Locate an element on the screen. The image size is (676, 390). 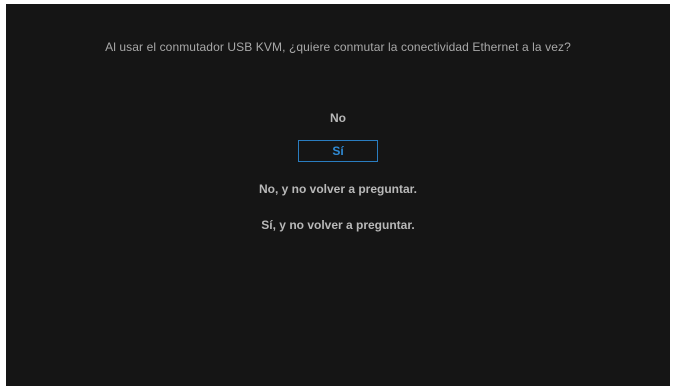
option-yes-dont-ask: Sí, y no volver a preguntar. is located at coordinates (337, 225).